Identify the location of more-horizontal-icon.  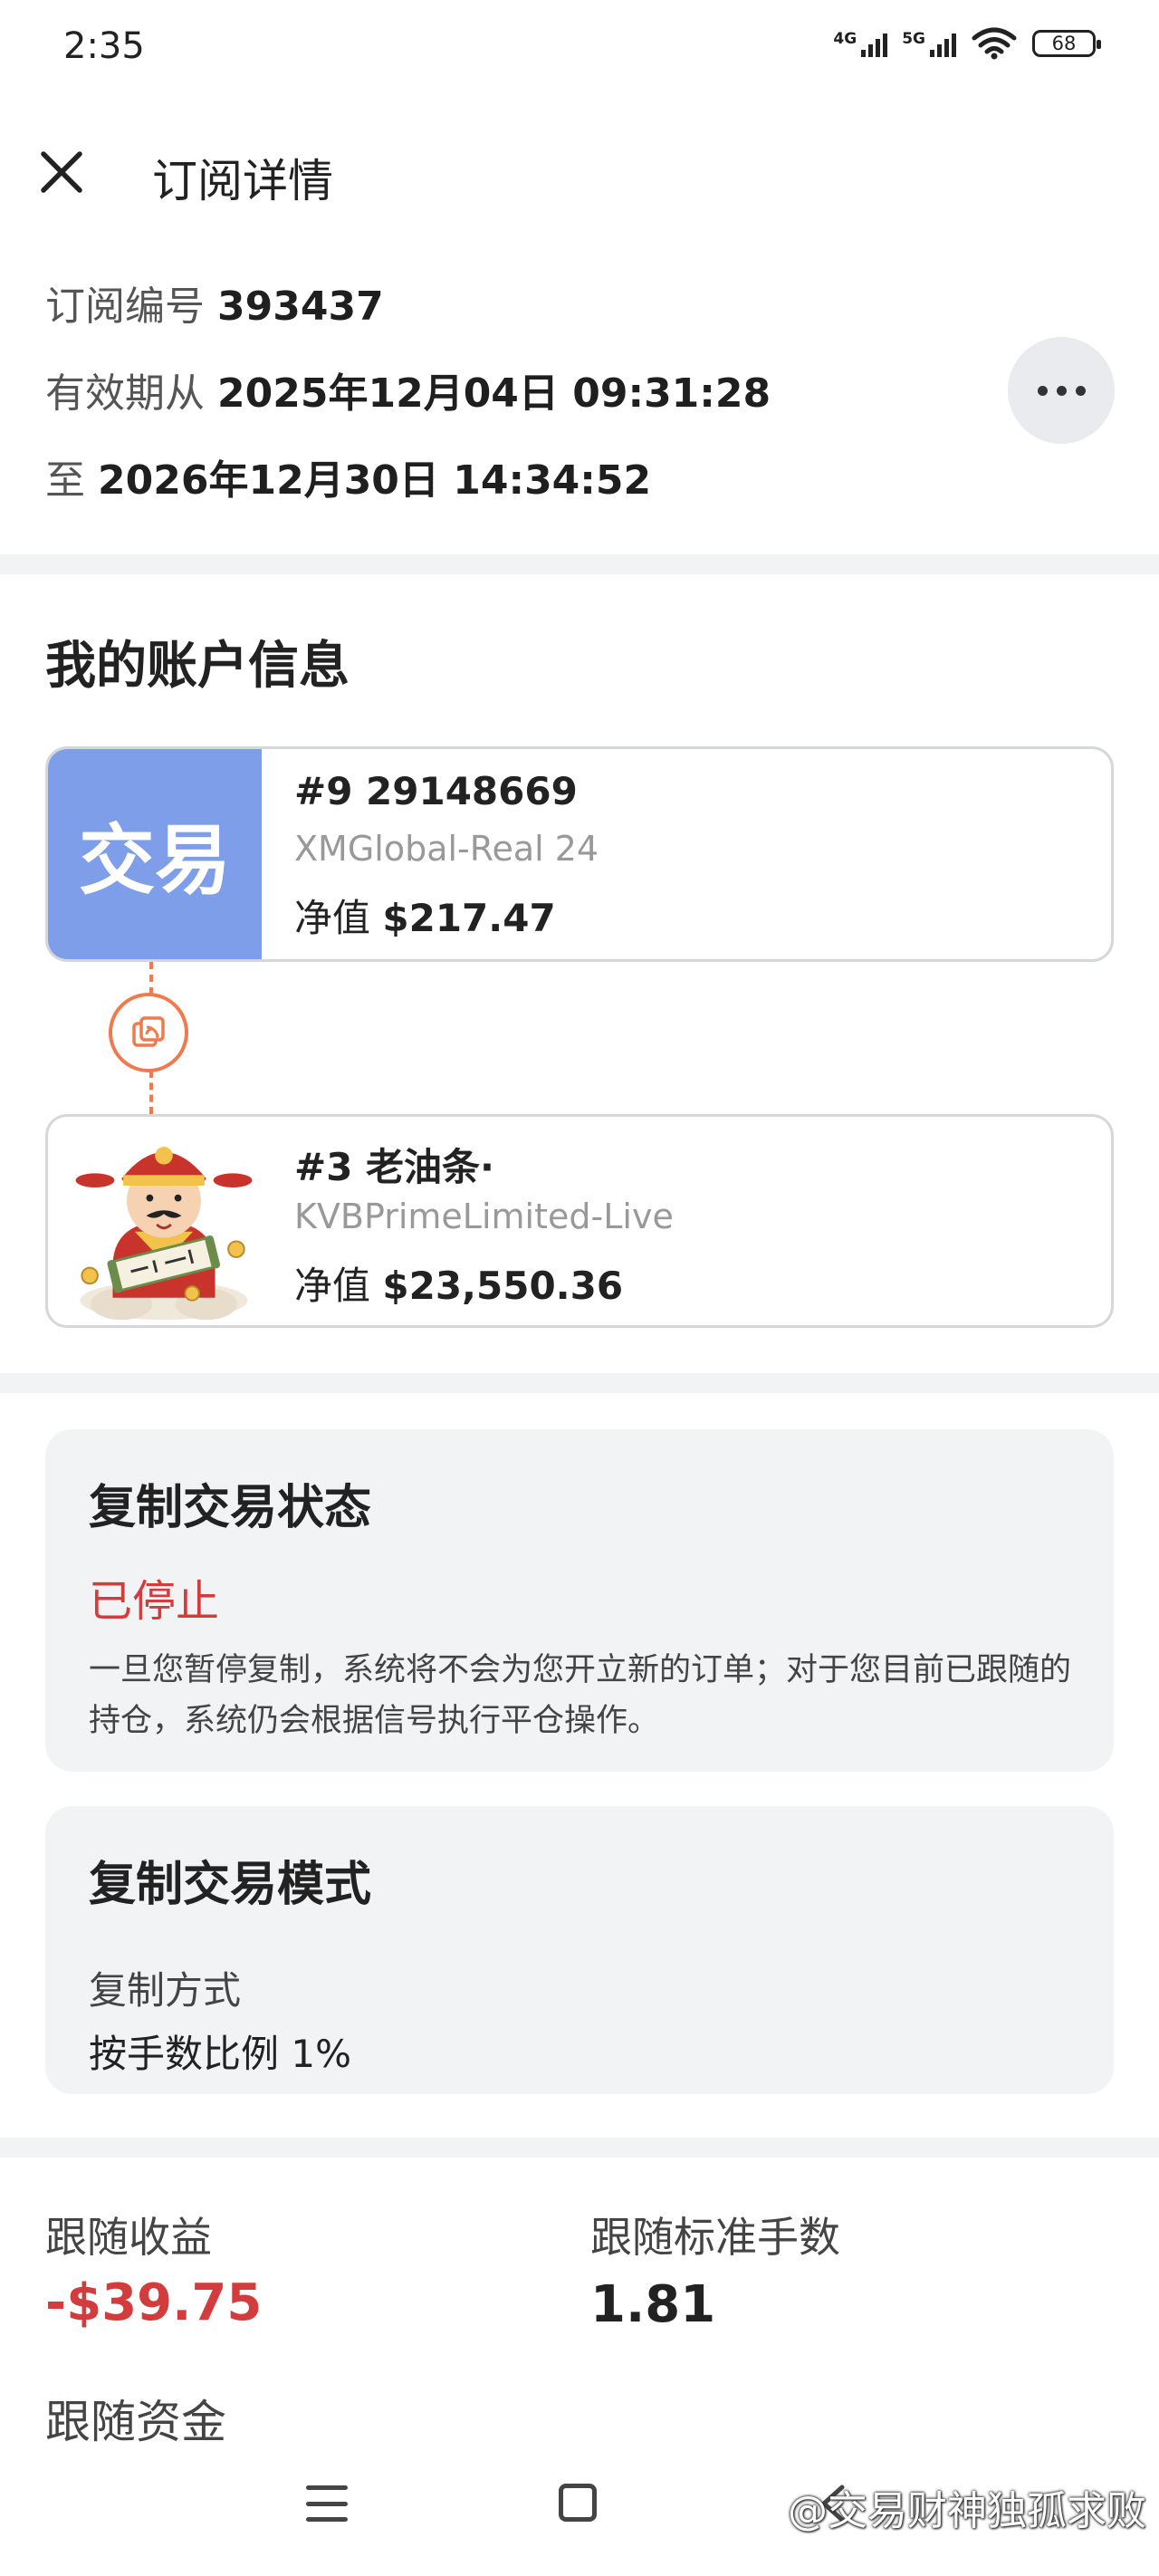
(1042, 390).